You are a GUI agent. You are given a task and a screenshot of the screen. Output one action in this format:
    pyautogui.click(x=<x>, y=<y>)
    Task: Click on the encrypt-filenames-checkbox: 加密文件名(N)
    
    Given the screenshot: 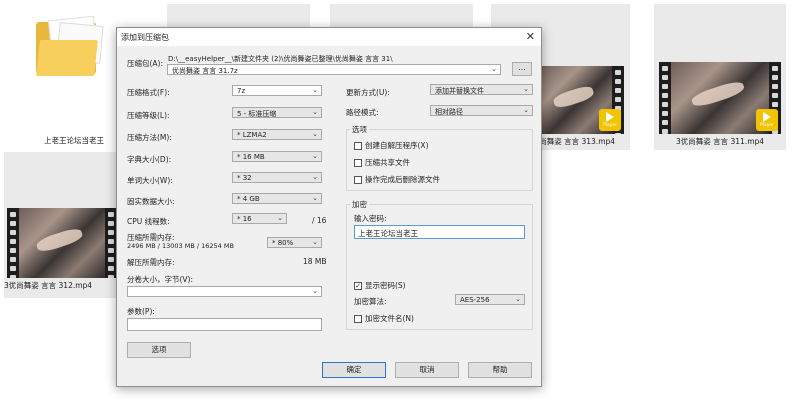 What is the action you would take?
    pyautogui.click(x=384, y=318)
    